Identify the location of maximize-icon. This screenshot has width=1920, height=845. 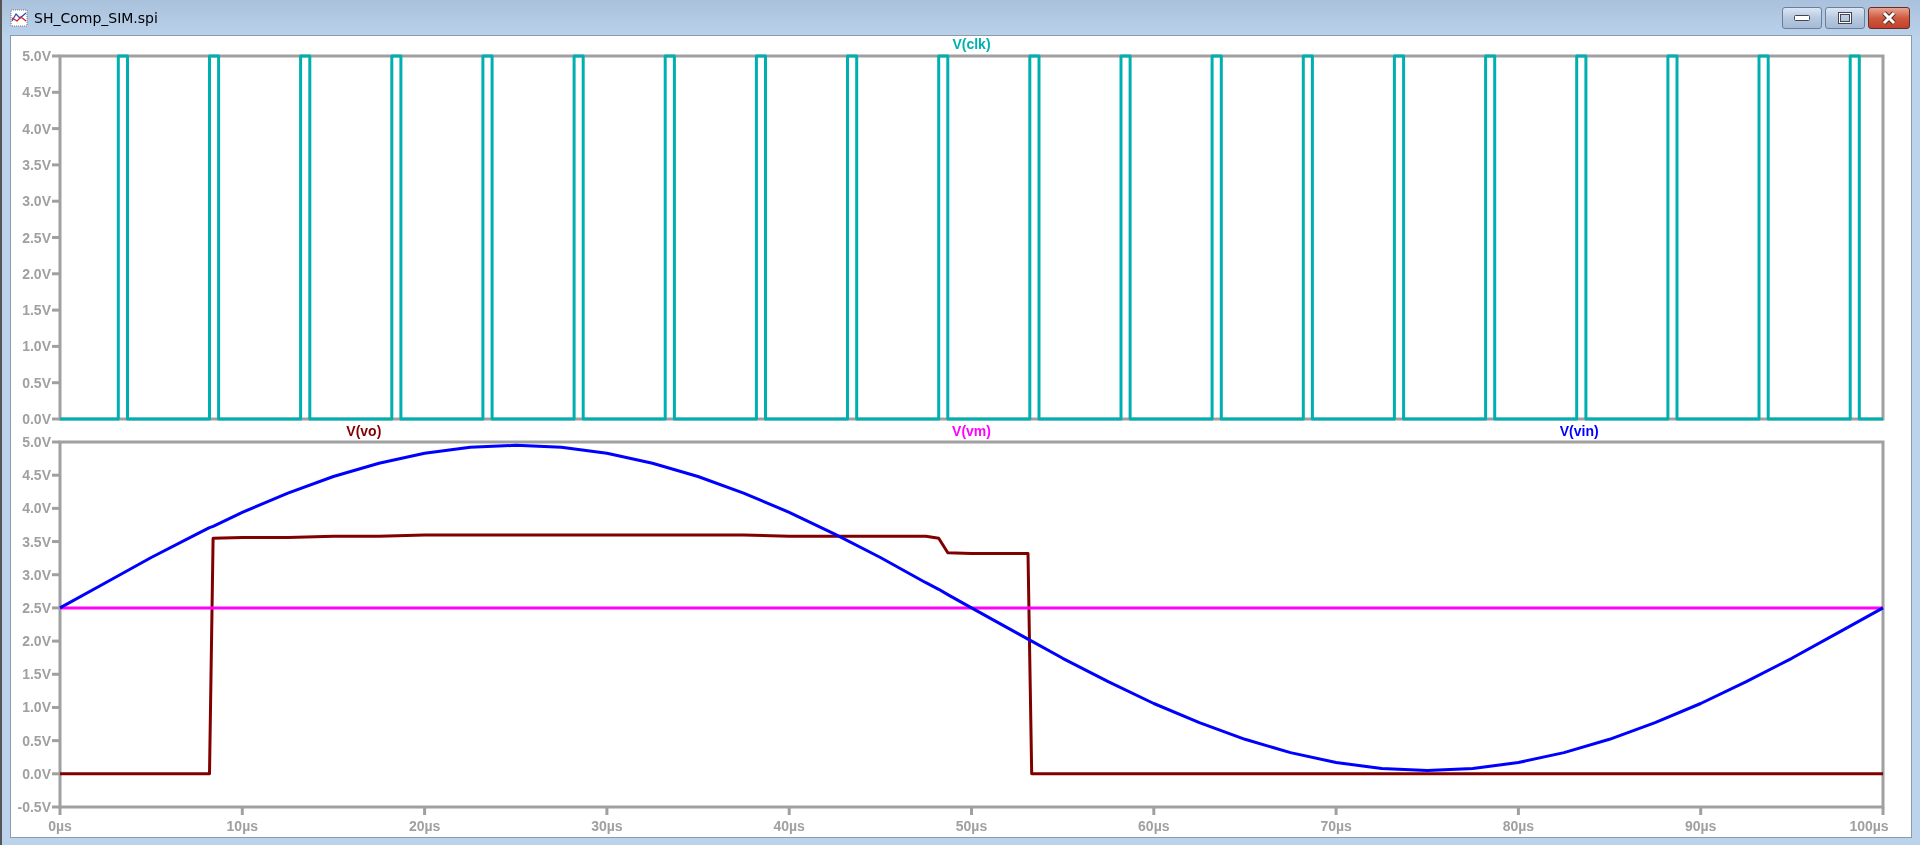
(1845, 18).